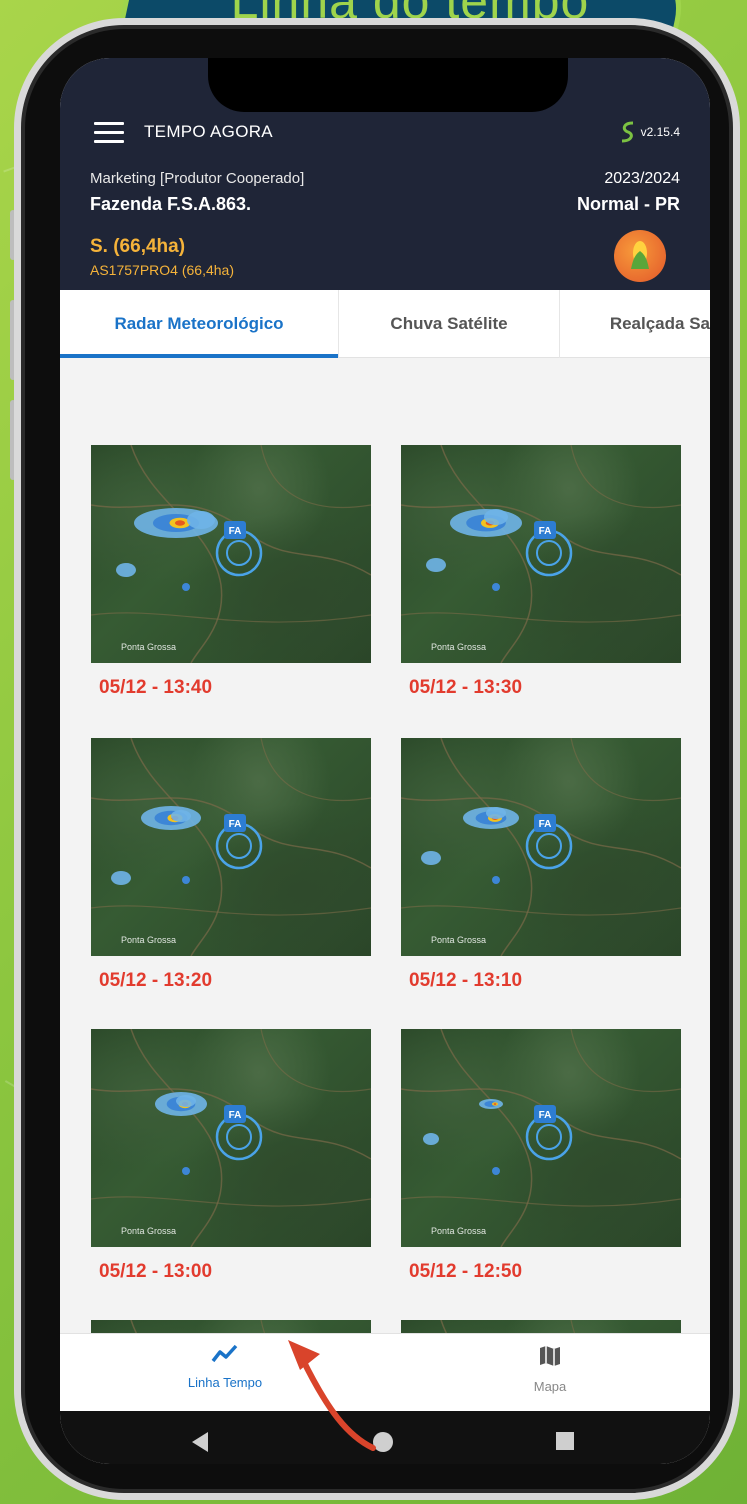 Image resolution: width=747 pixels, height=1504 pixels. I want to click on radar-card: FA Ponta Grossa 05/12 - 13:00, so click(231, 1156).